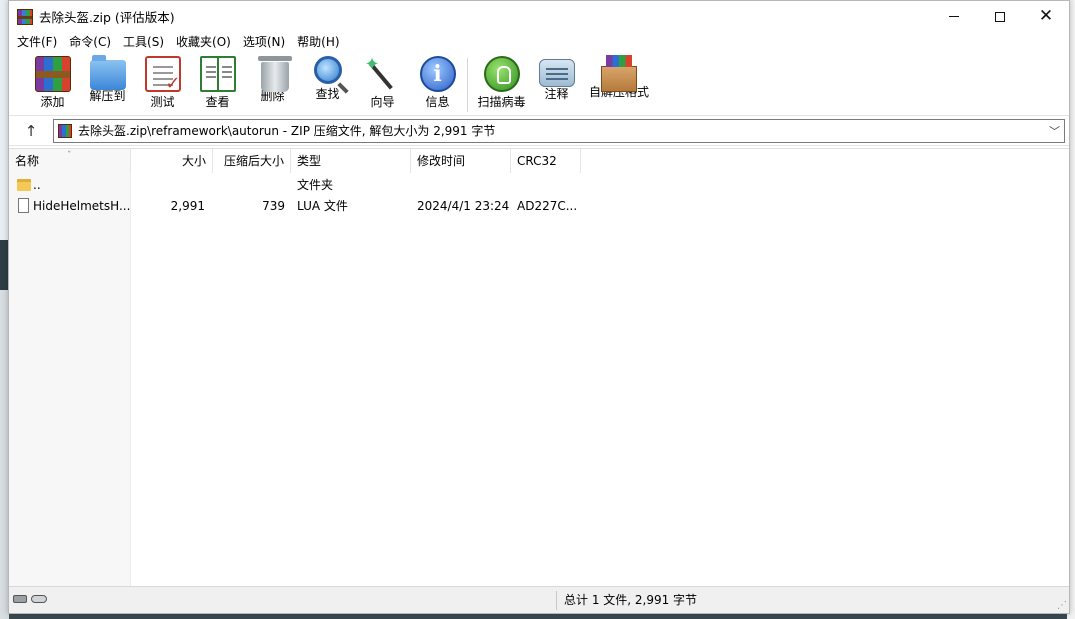 The height and width of the screenshot is (619, 1075). Describe the element at coordinates (90, 42) in the screenshot. I see `menu-commands: 命令(C)` at that location.